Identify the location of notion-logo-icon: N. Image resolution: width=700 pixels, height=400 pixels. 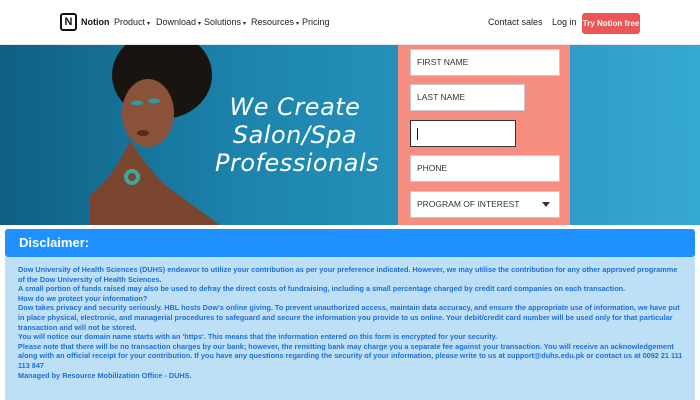
(68, 22).